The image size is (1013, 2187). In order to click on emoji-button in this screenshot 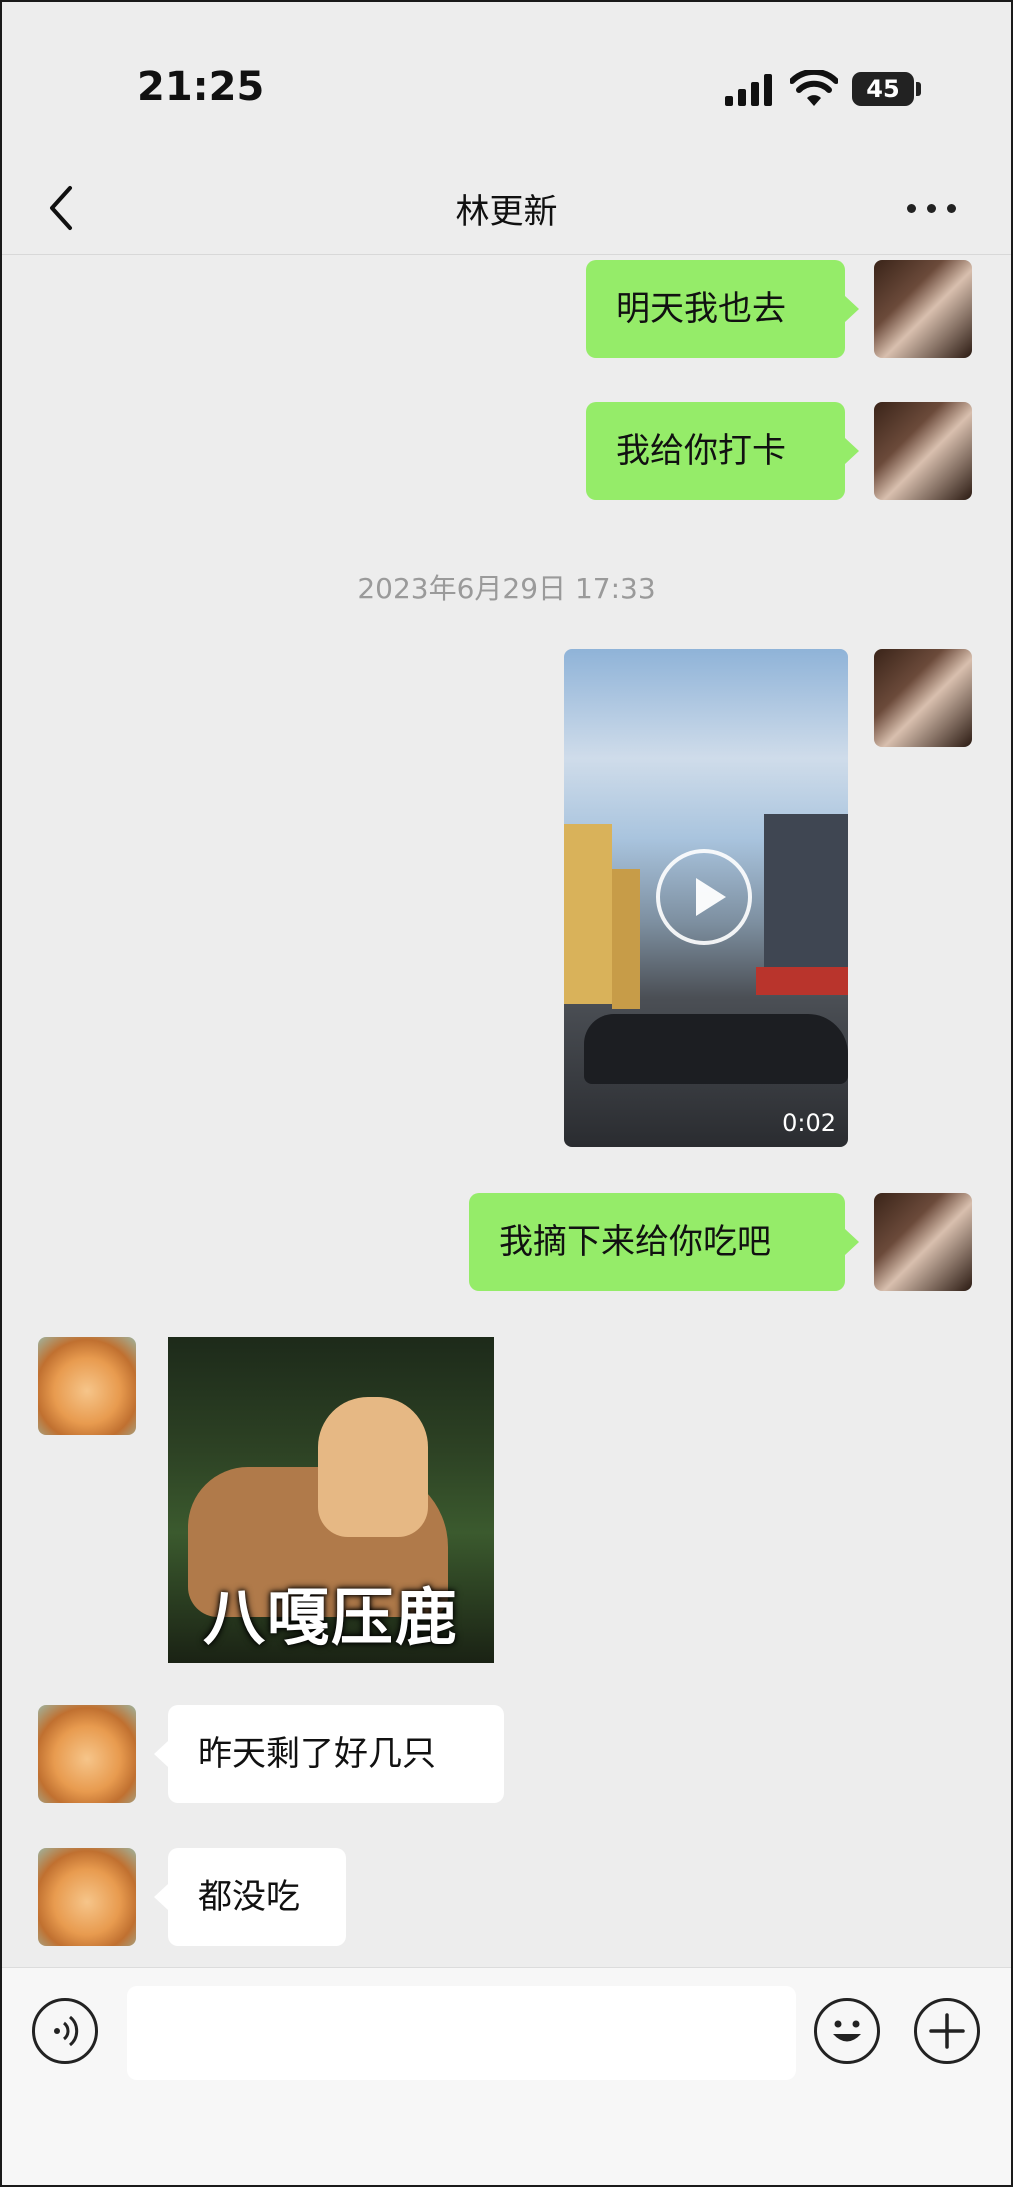, I will do `click(847, 2031)`.